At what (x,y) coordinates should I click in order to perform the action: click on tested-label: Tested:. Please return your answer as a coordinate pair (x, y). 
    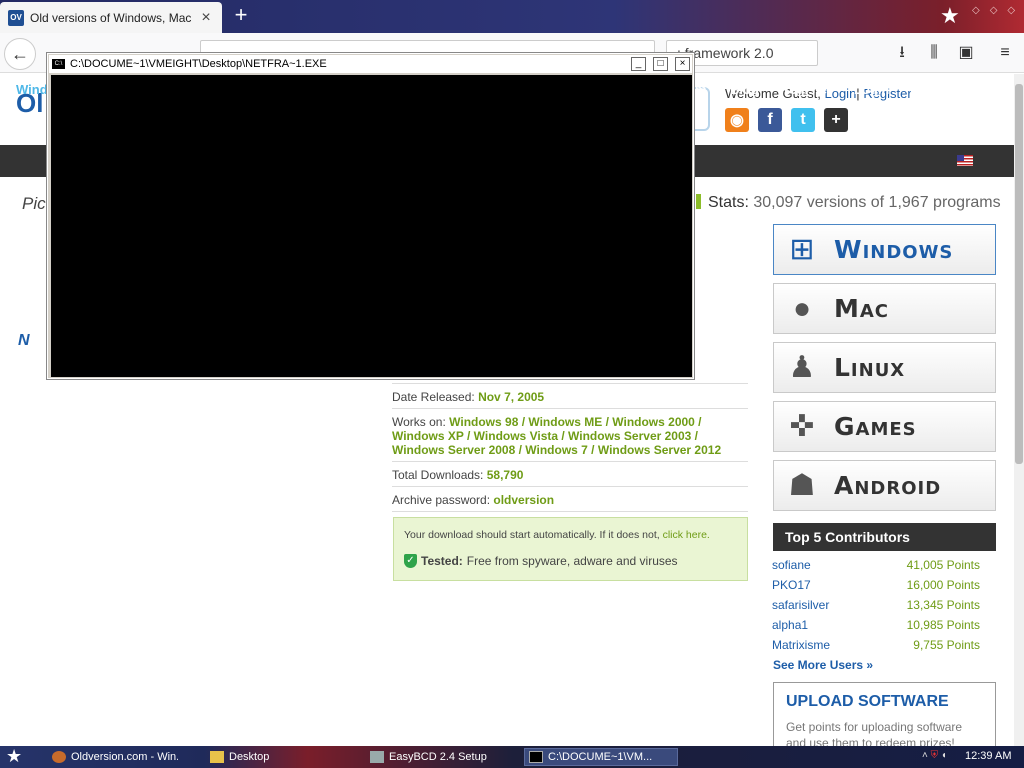
    Looking at the image, I should click on (442, 561).